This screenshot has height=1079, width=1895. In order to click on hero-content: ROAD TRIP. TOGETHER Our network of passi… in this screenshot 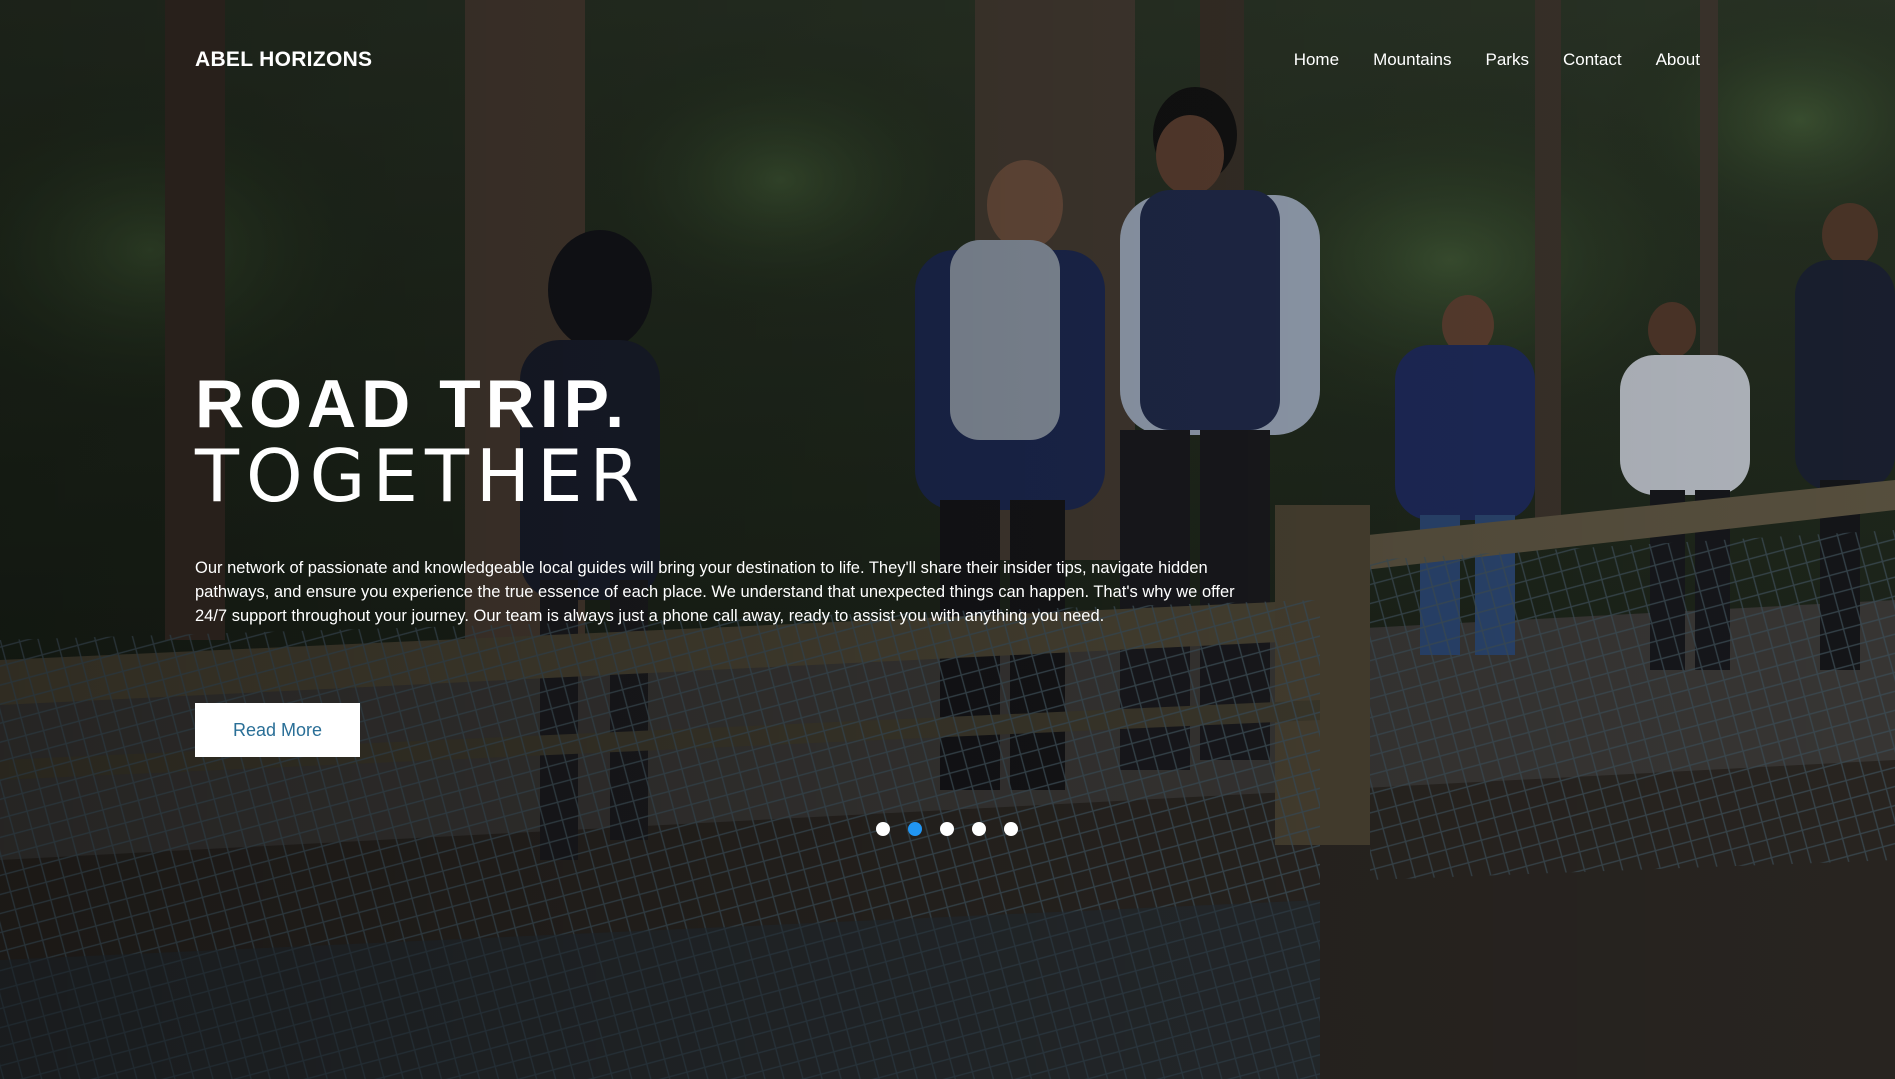, I will do `click(725, 498)`.